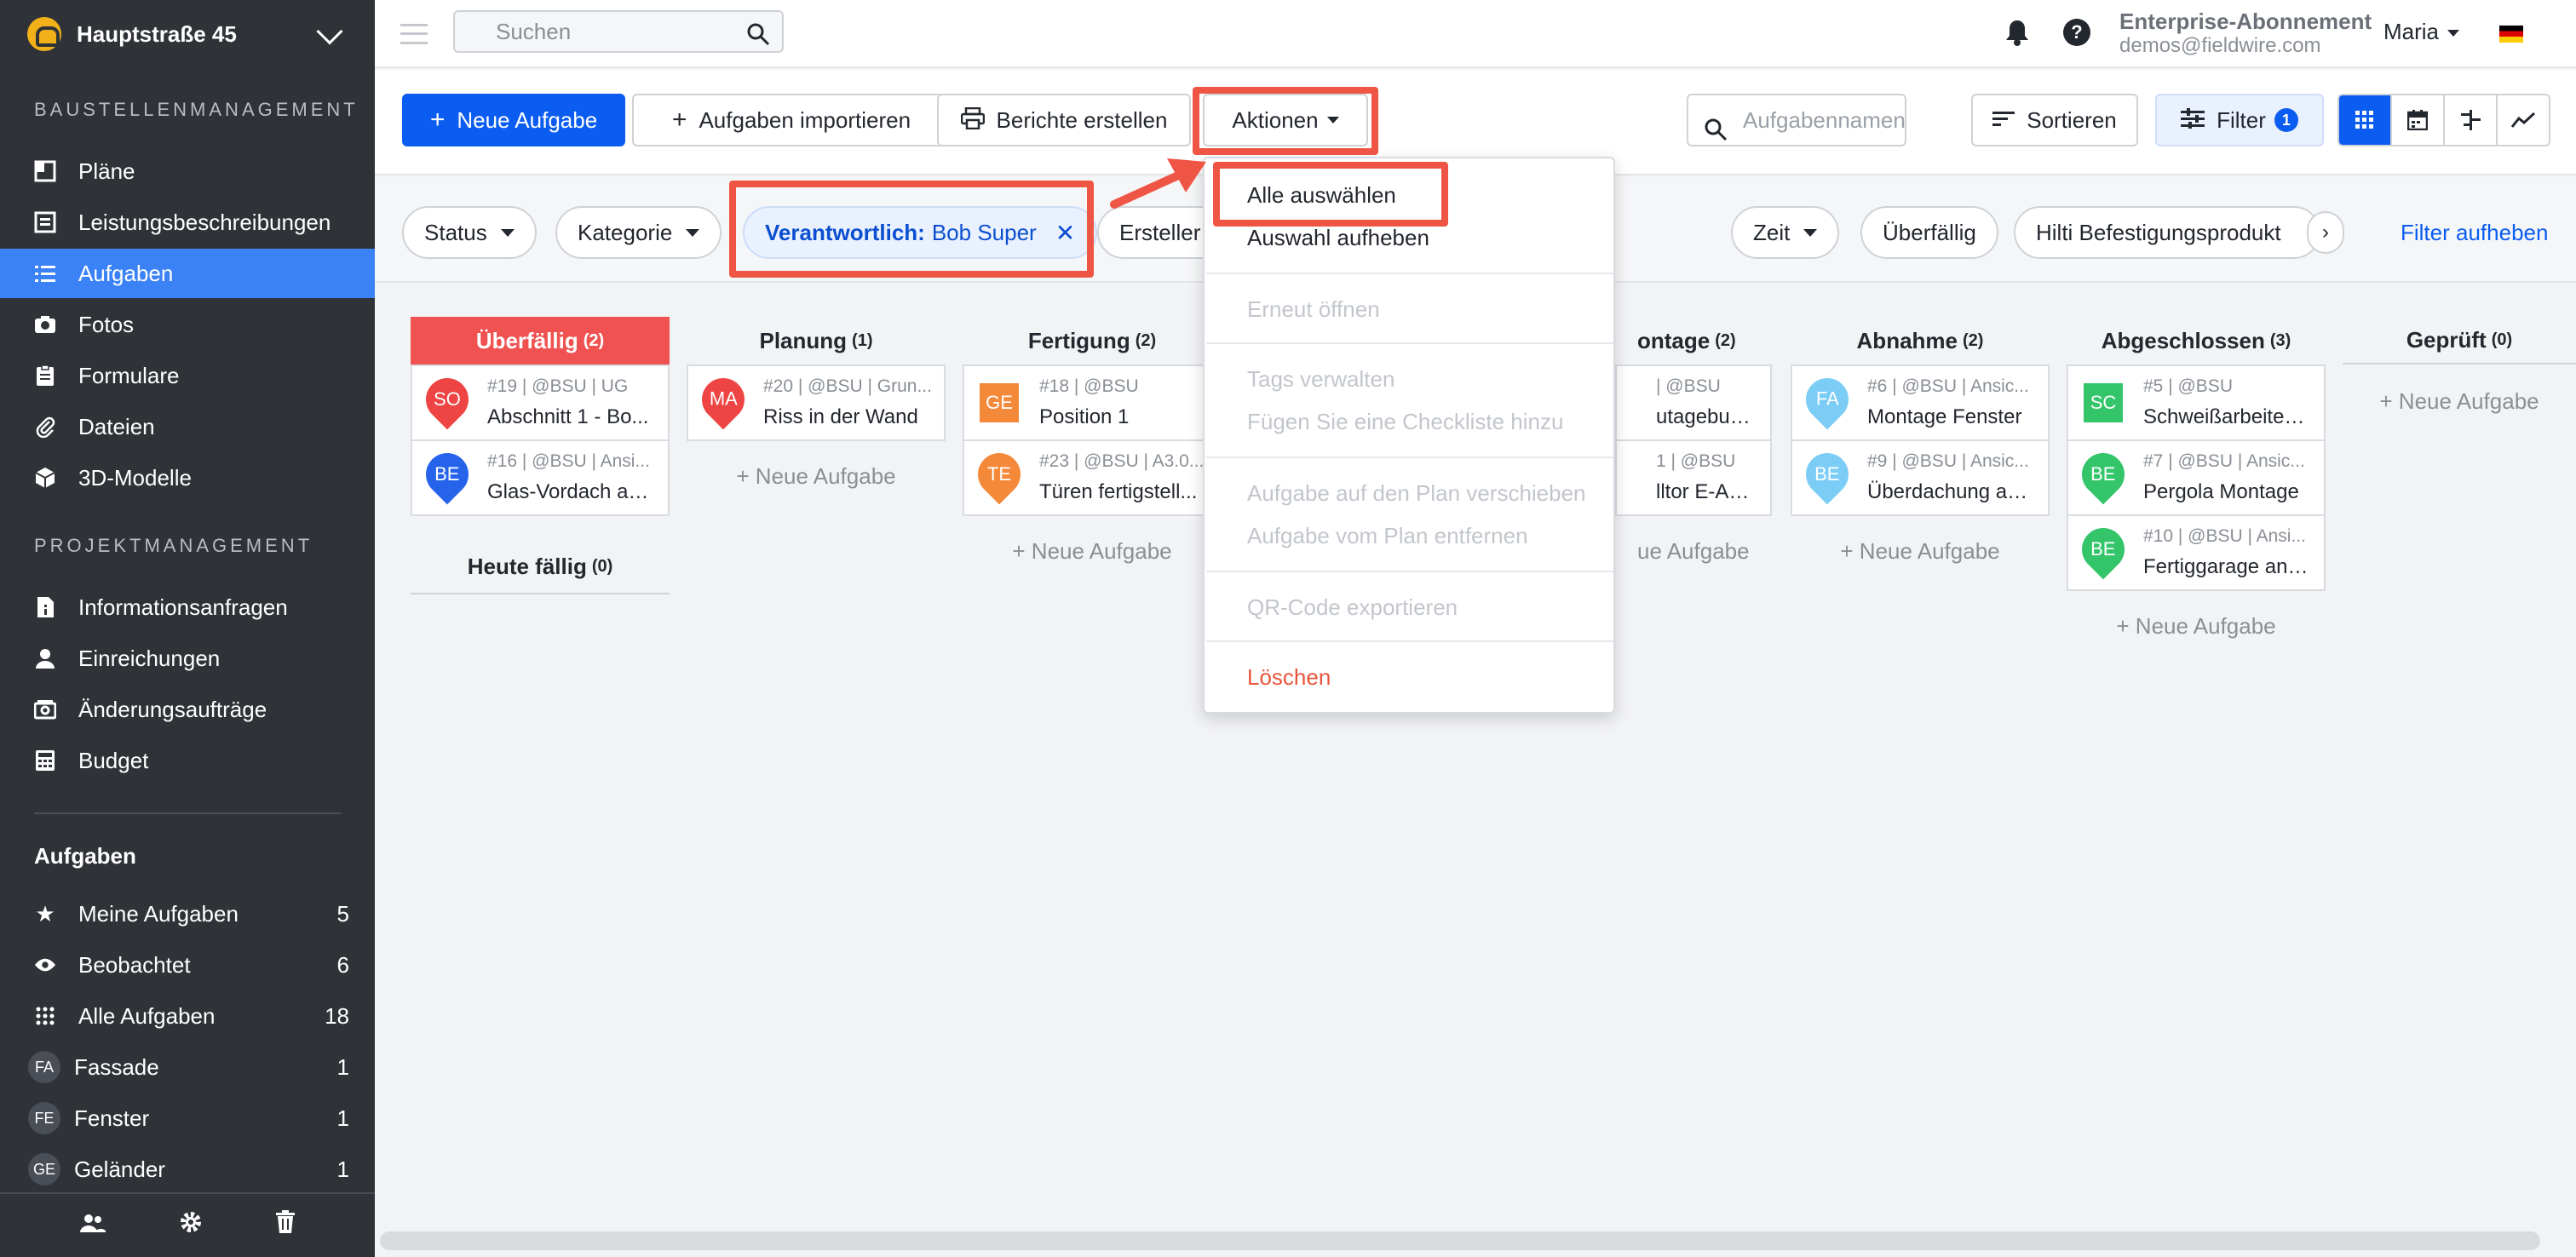  Describe the element at coordinates (2475, 233) in the screenshot. I see `clear-filter-link: Filter aufheben` at that location.